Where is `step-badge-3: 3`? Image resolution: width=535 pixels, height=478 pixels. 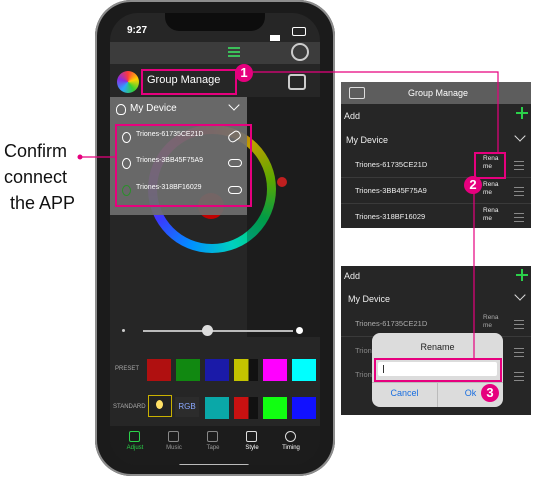 step-badge-3: 3 is located at coordinates (490, 393).